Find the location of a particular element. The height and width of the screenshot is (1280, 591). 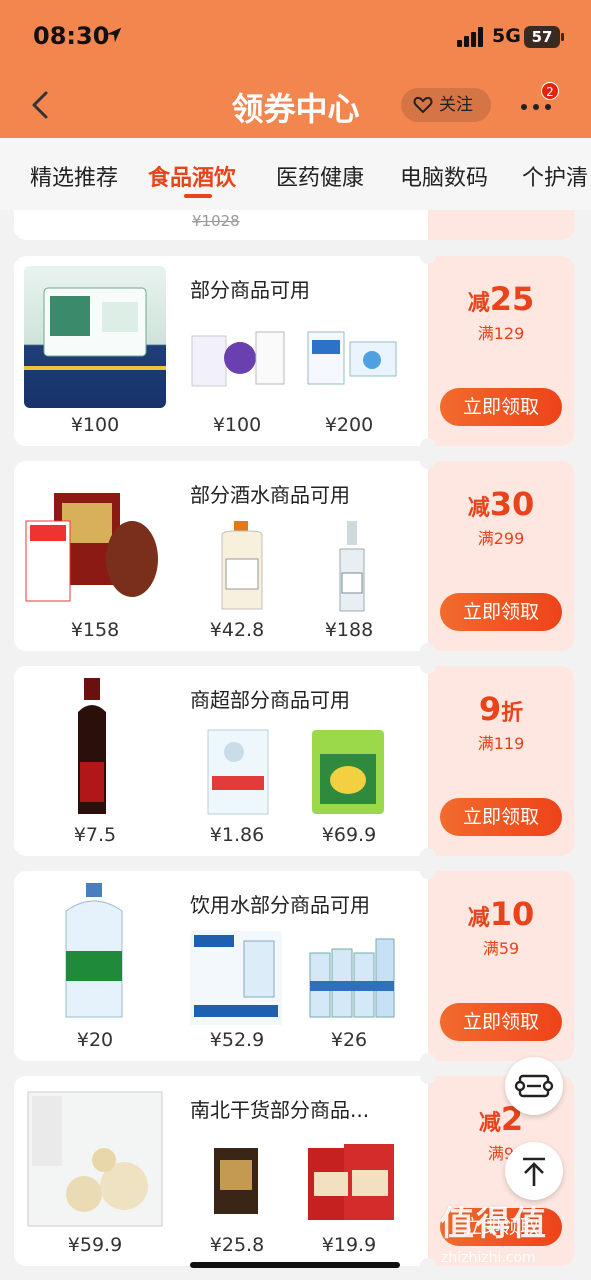

water-bottles-image is located at coordinates (236, 978).